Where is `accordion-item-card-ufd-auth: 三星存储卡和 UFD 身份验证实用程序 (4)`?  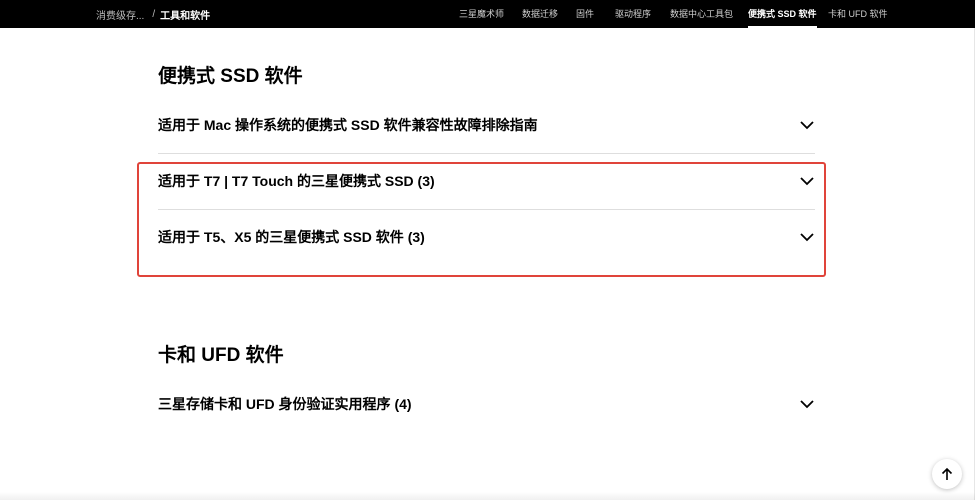
accordion-item-card-ufd-auth: 三星存储卡和 UFD 身份验证实用程序 (4) is located at coordinates (486, 404).